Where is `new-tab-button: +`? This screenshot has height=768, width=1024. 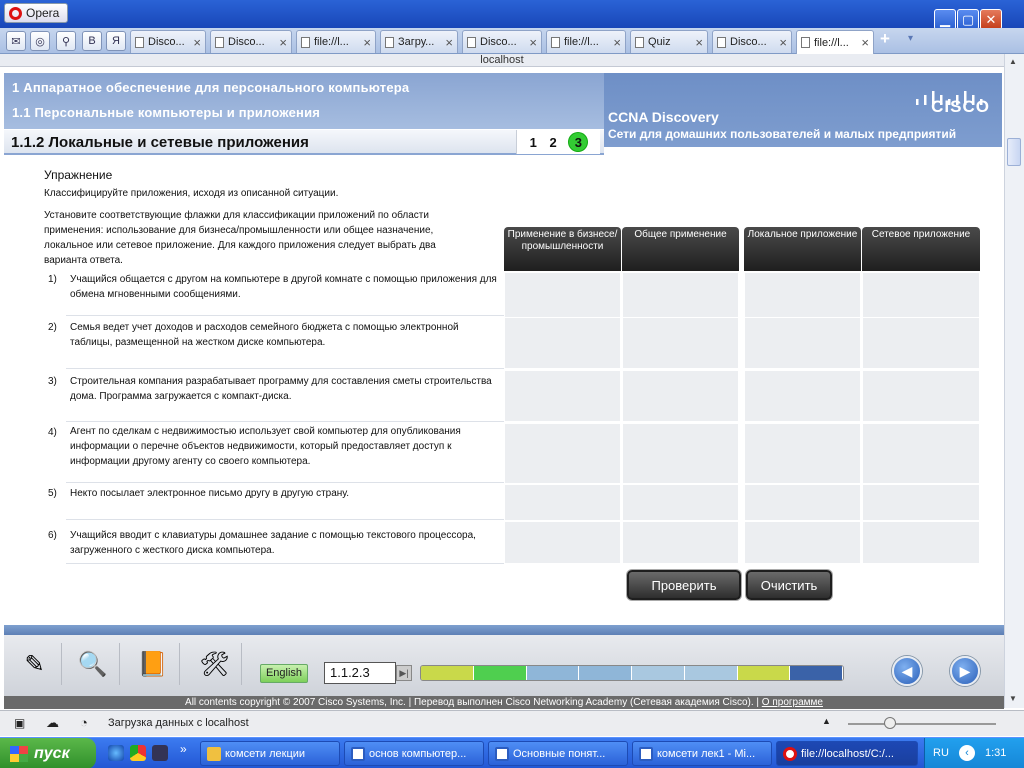 new-tab-button: + is located at coordinates (885, 39).